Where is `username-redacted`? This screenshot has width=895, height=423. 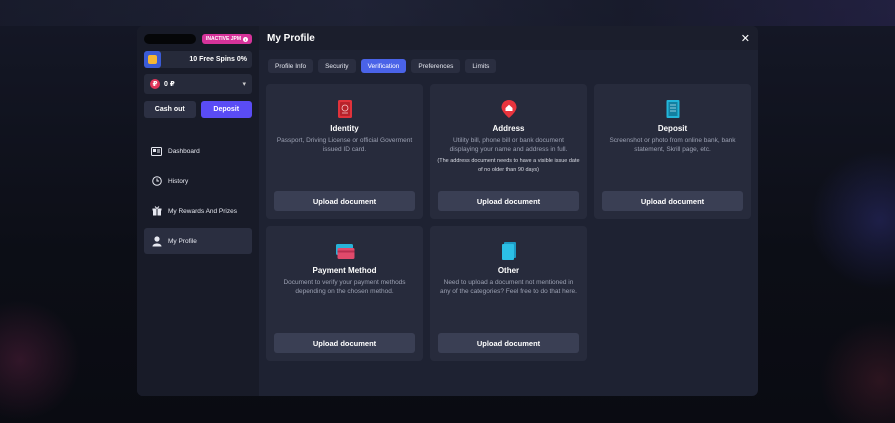 username-redacted is located at coordinates (170, 39).